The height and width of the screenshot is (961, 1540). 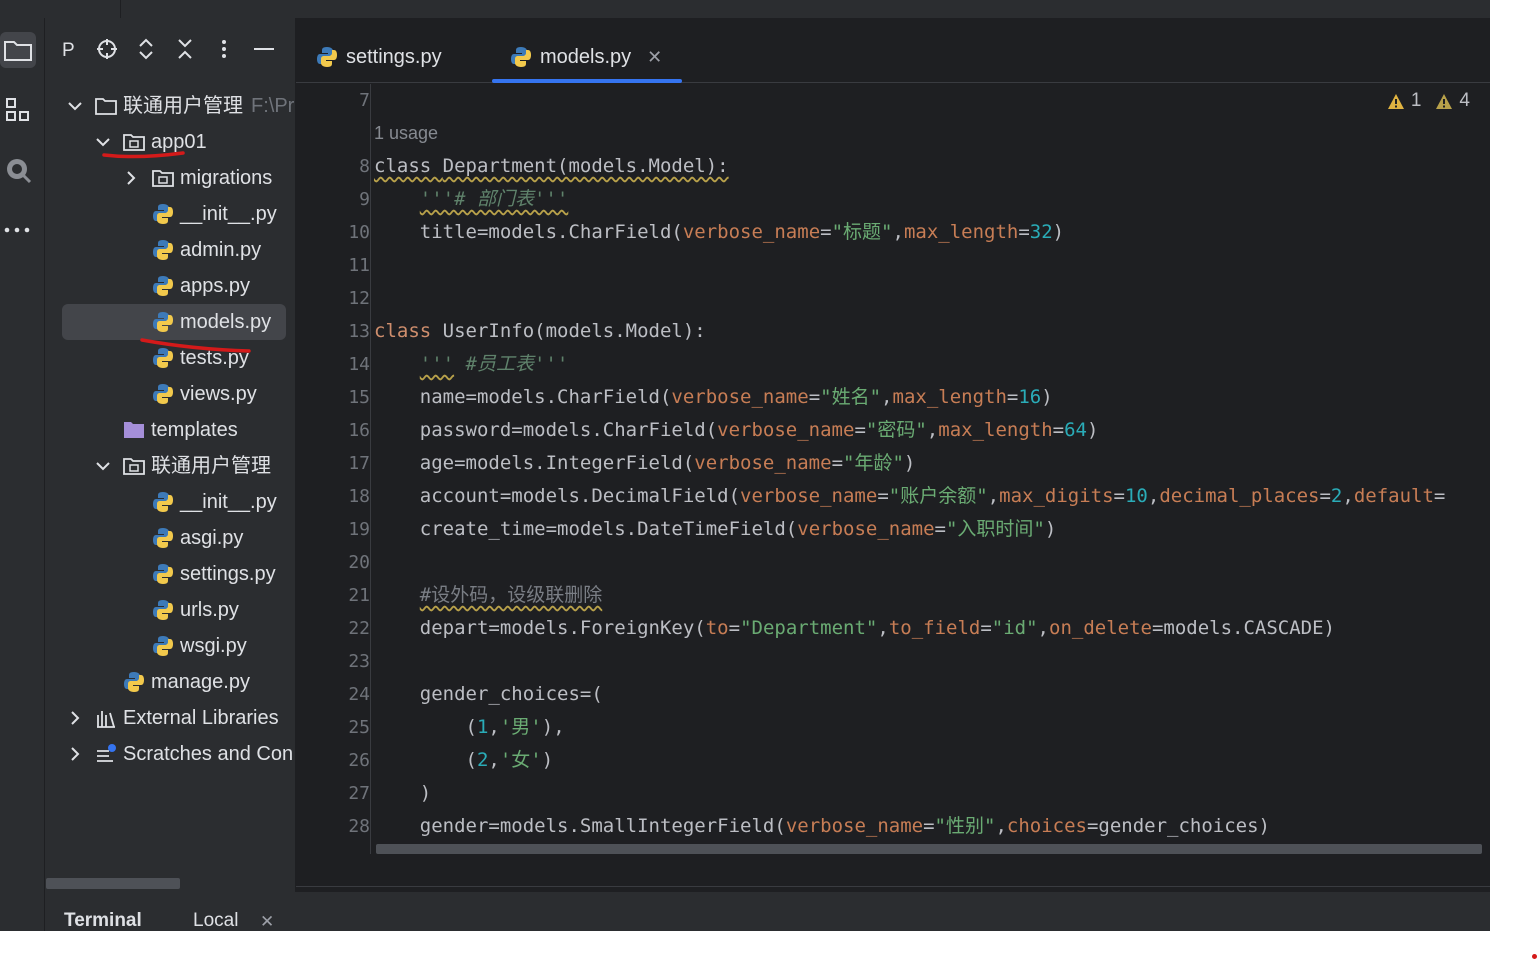 What do you see at coordinates (179, 142) in the screenshot?
I see `tree-item-label: app01` at bounding box center [179, 142].